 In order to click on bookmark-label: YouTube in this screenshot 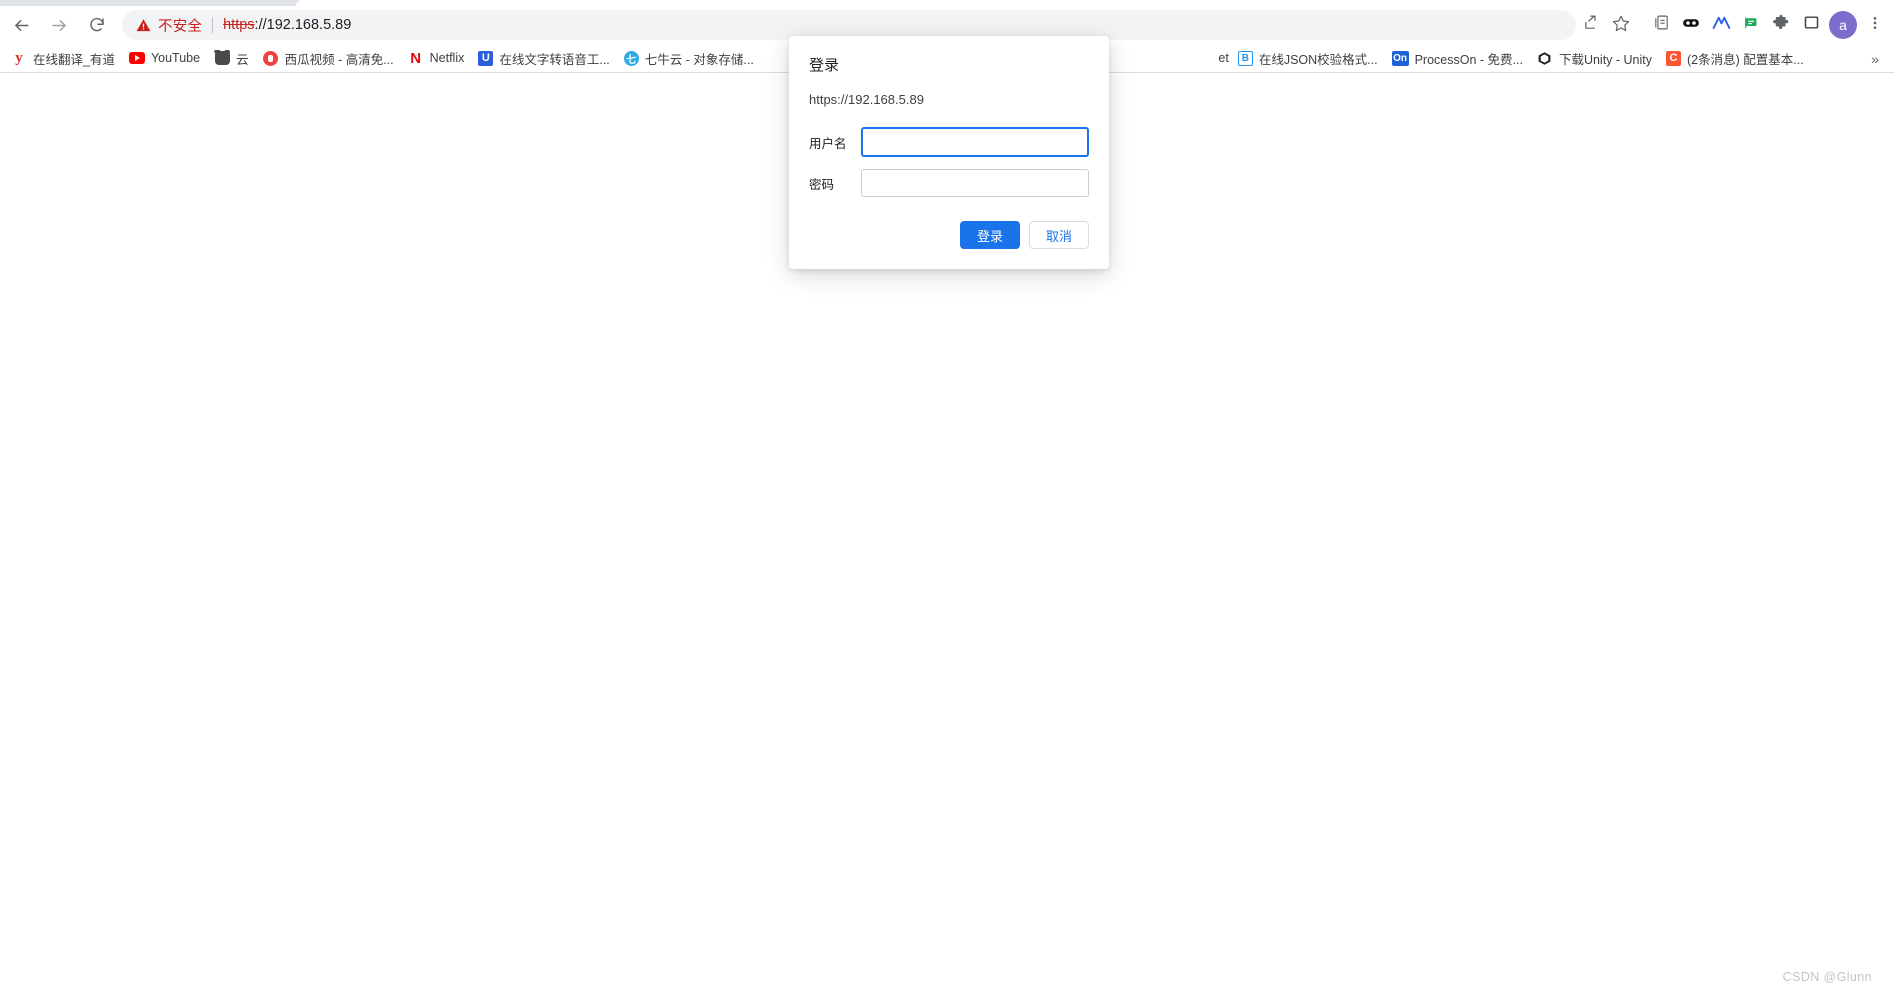, I will do `click(175, 58)`.